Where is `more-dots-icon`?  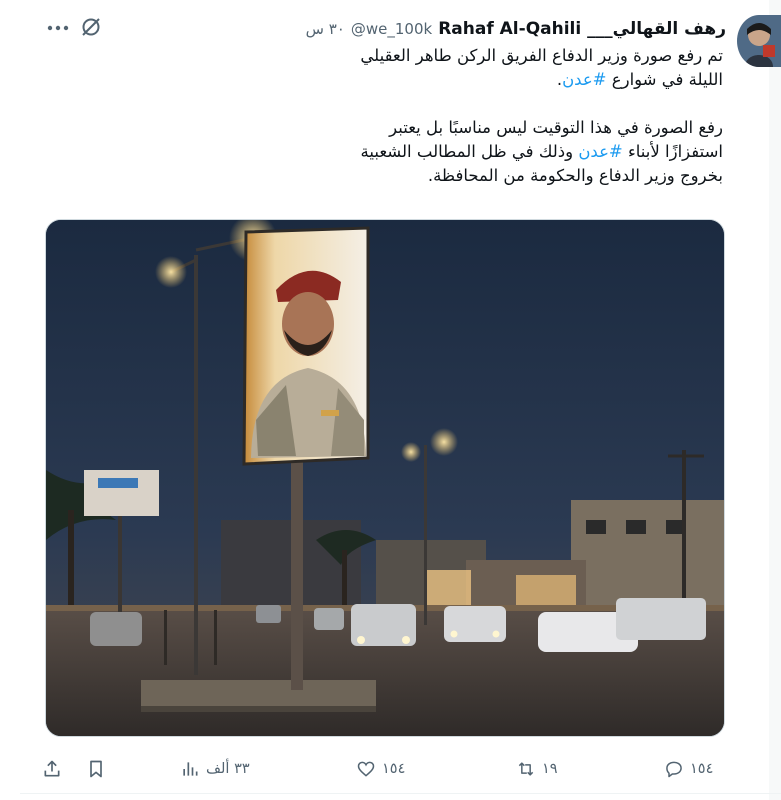
more-dots-icon is located at coordinates (58, 28).